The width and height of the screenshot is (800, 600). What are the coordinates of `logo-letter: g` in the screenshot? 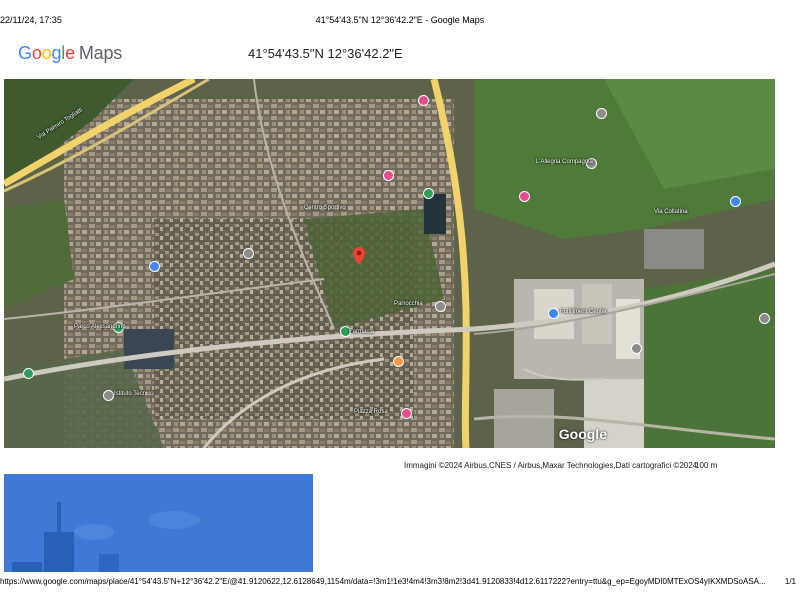 It's located at (56, 53).